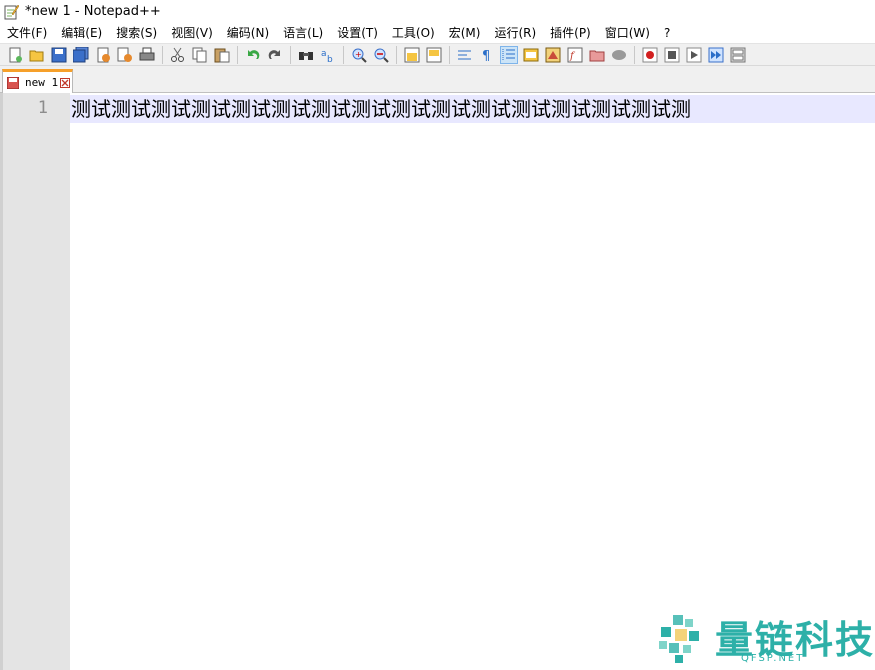 This screenshot has width=875, height=670. Describe the element at coordinates (42, 82) in the screenshot. I see `tab-label: new 1` at that location.